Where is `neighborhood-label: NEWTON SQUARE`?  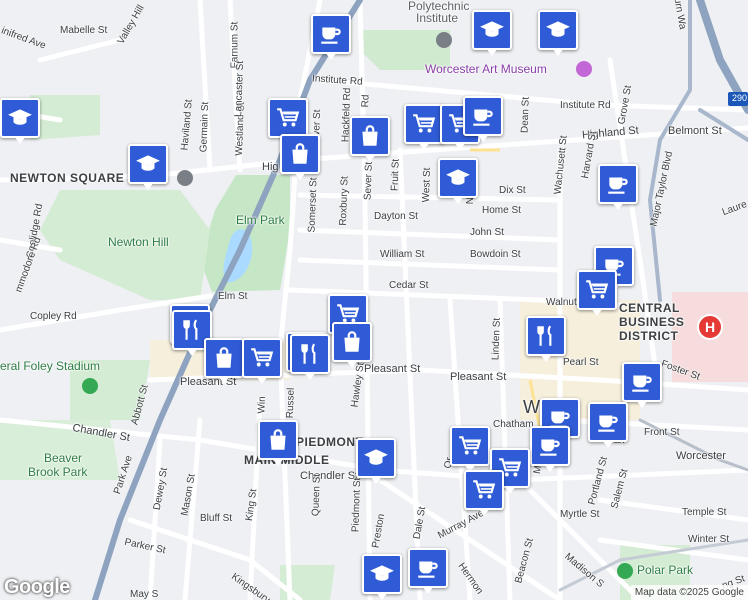
neighborhood-label: NEWTON SQUARE is located at coordinates (67, 178).